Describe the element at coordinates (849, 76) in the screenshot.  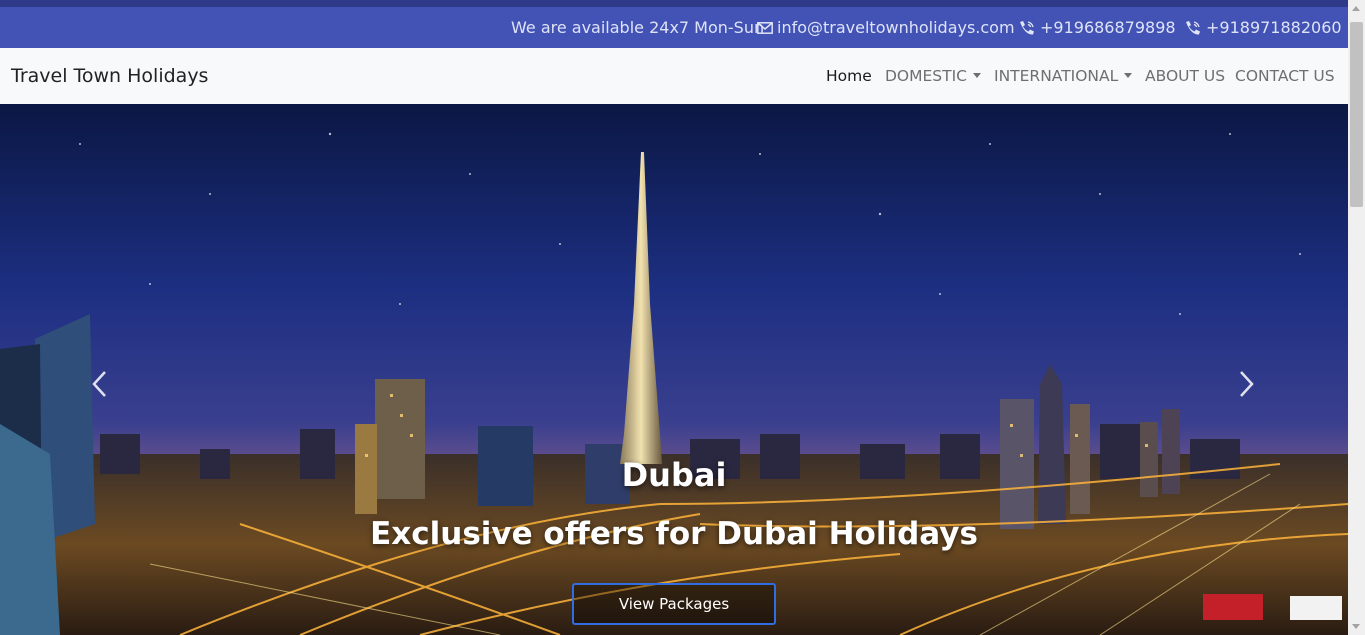
I see `nav-home: Home` at that location.